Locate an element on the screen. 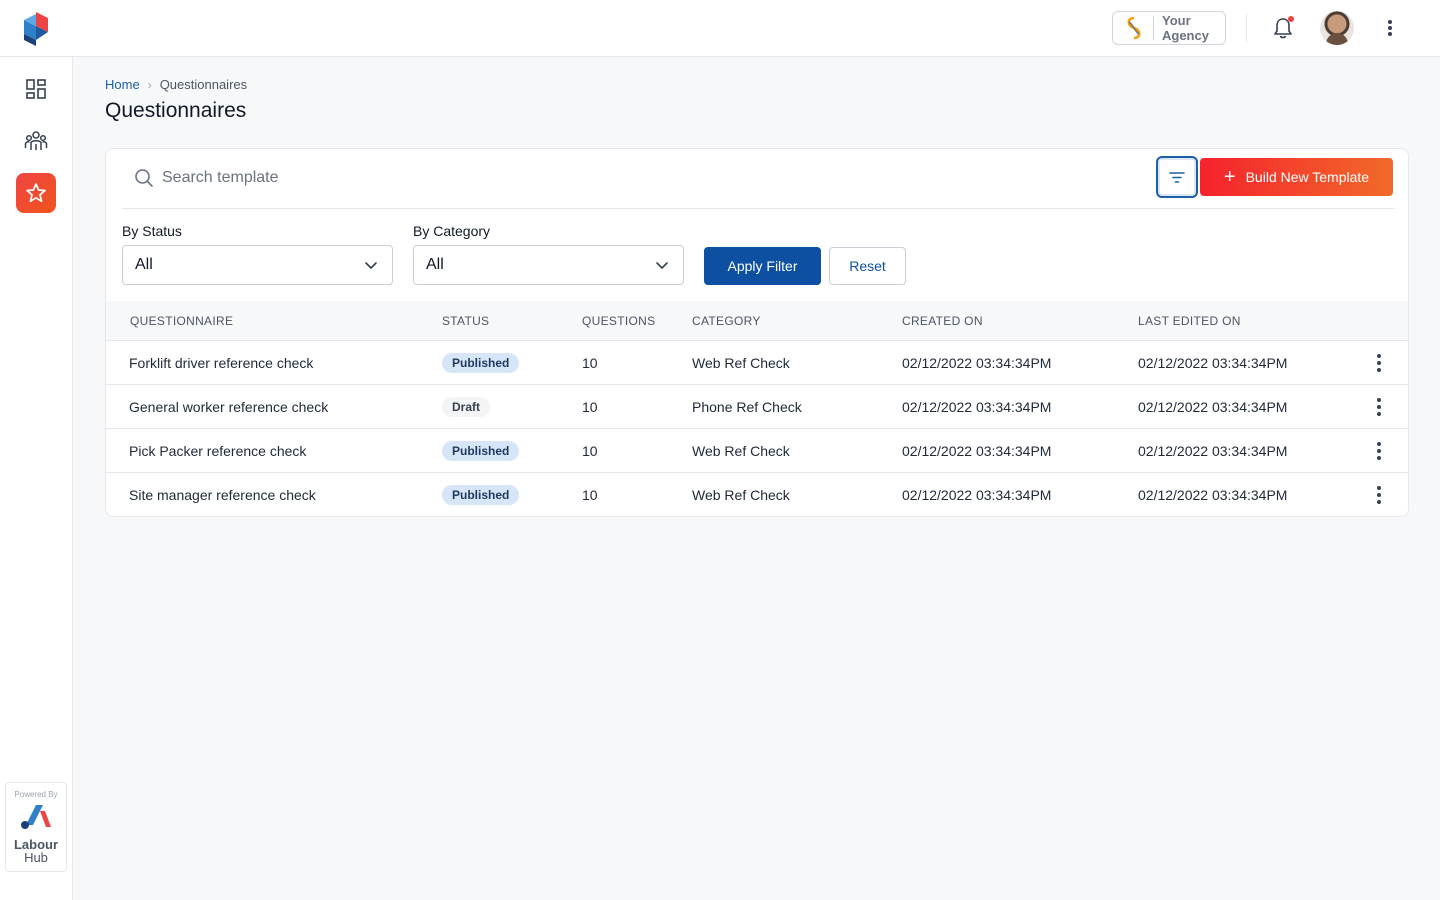 This screenshot has height=900, width=1440. filter-icon is located at coordinates (1177, 177).